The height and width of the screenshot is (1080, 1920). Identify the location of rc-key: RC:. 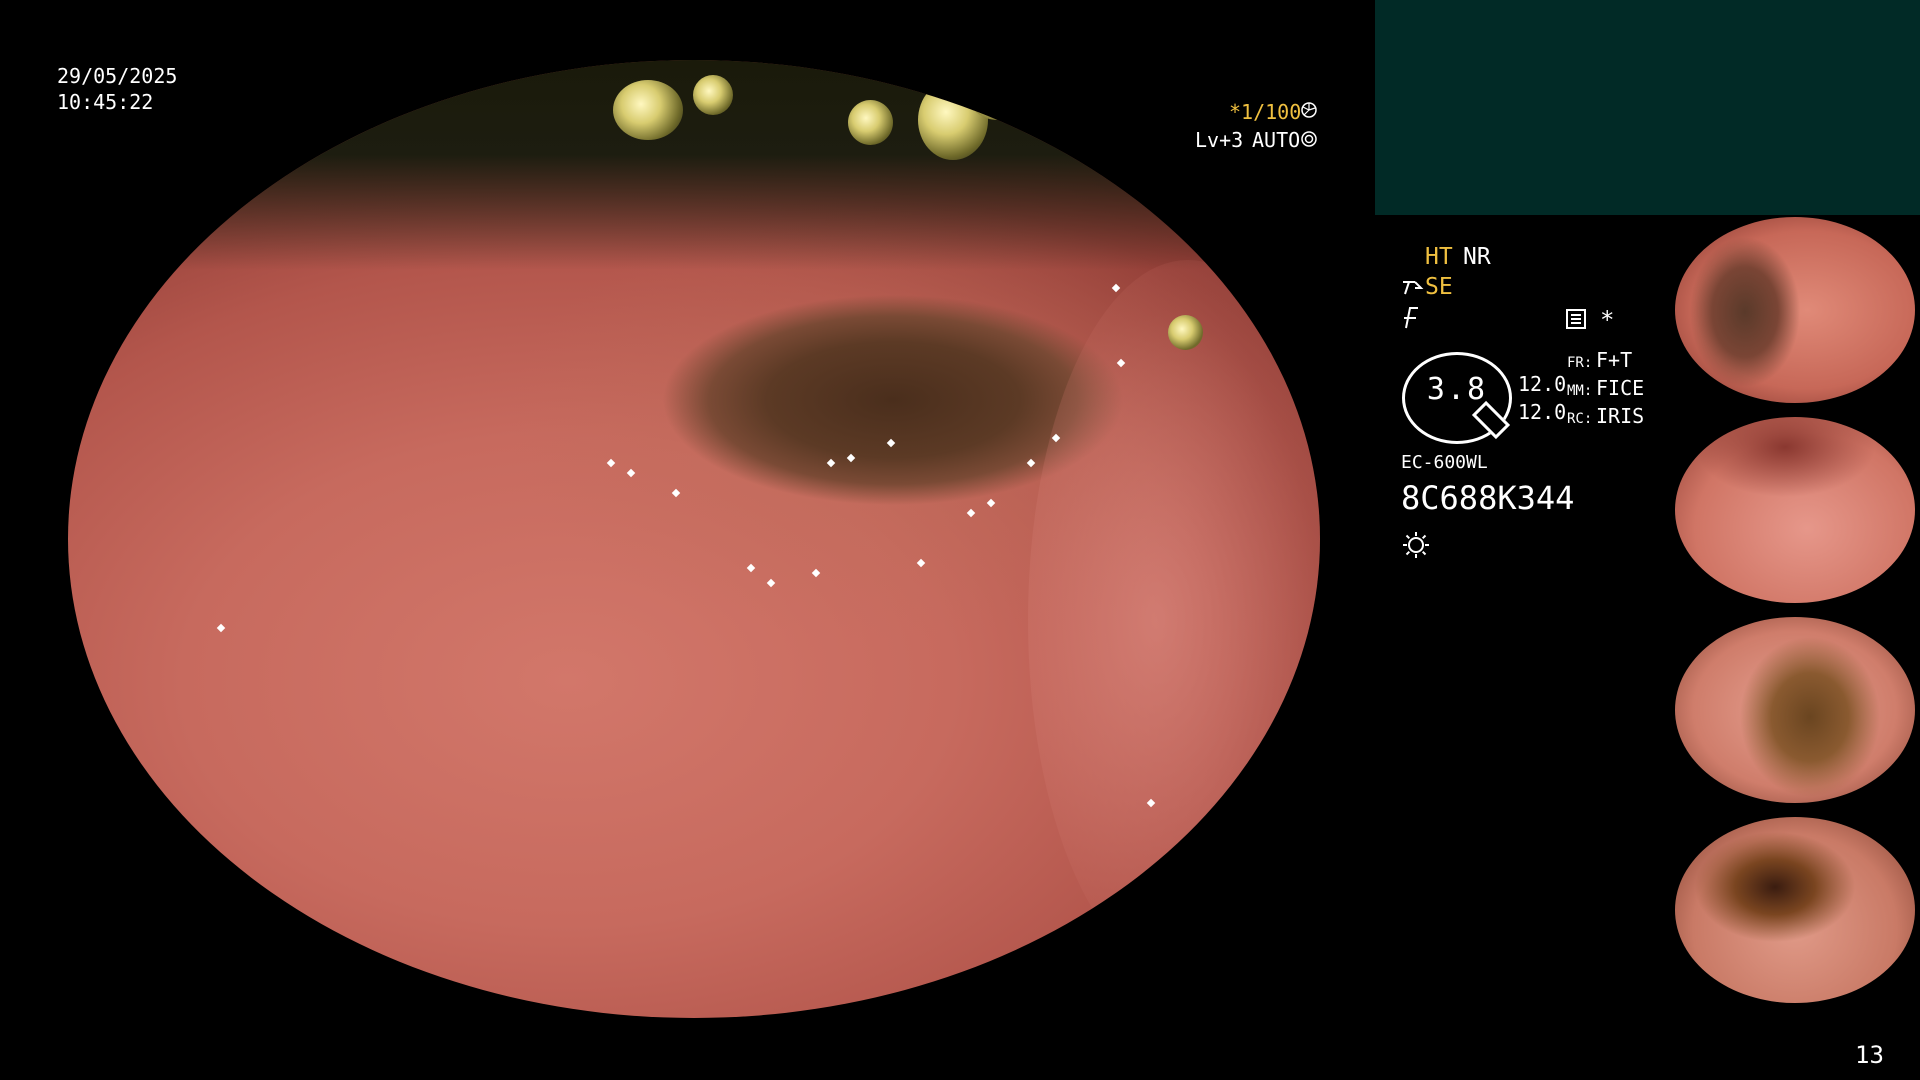
(1580, 419).